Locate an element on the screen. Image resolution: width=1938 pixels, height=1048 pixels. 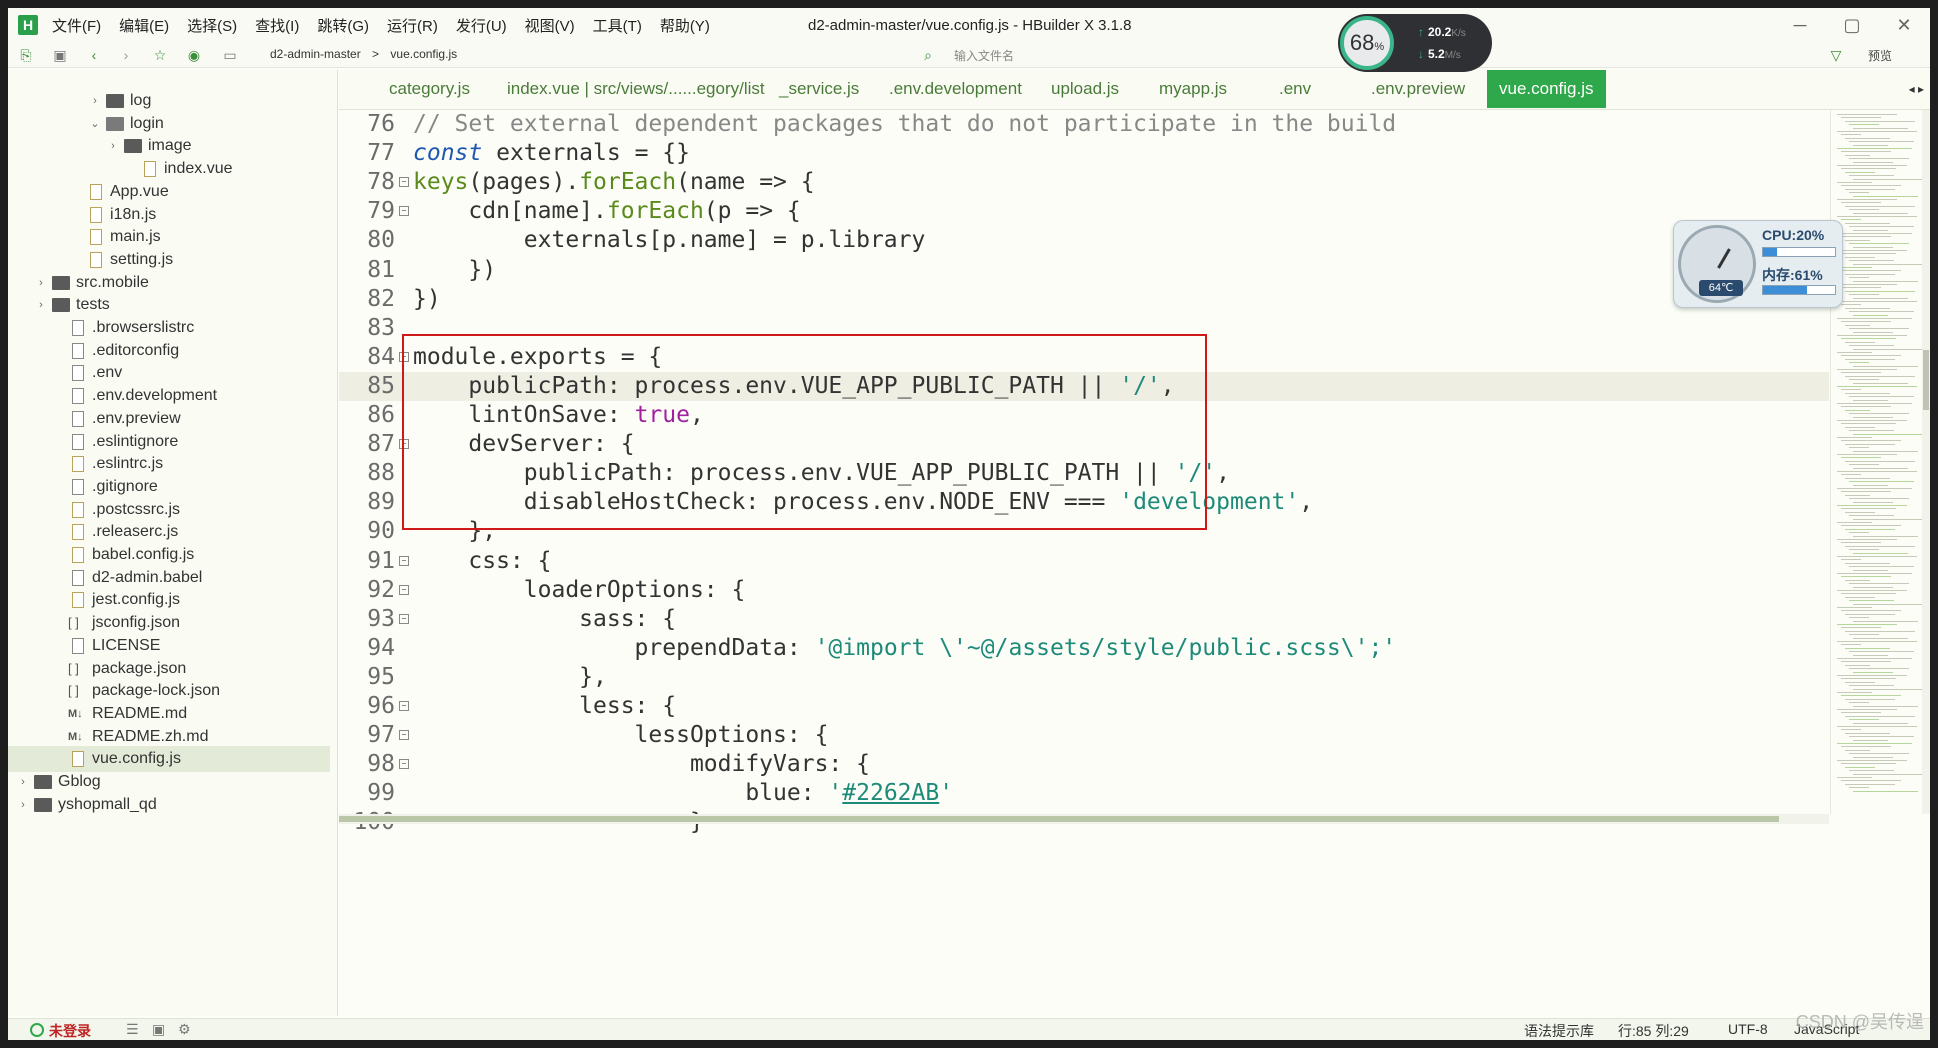
chevron-right-icon: › is located at coordinates (23, 805).